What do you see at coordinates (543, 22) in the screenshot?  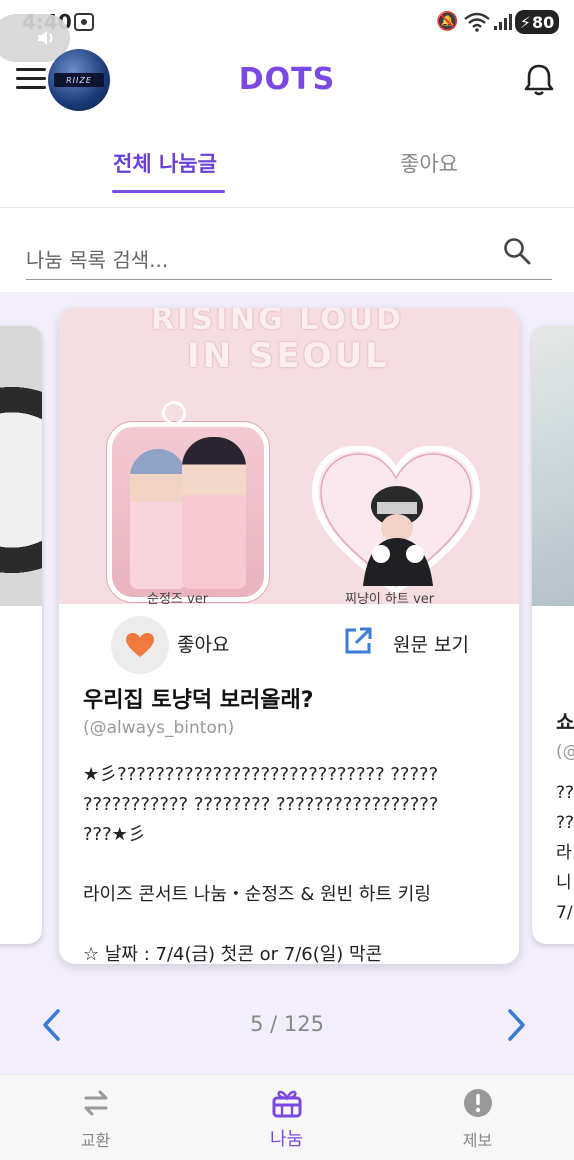 I see `battery-level: 80` at bounding box center [543, 22].